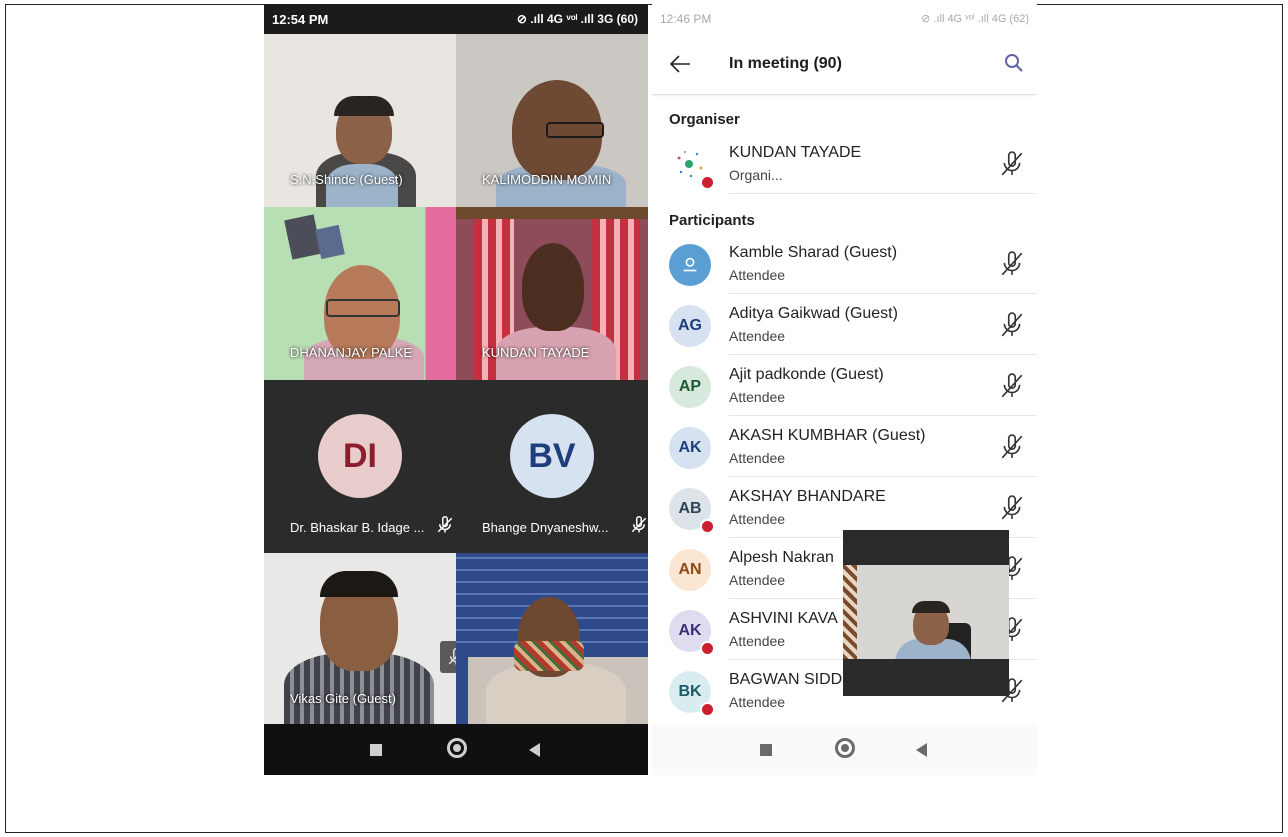 This screenshot has height=837, width=1288. I want to click on participant-name: ASHVINI KAVA, so click(783, 618).